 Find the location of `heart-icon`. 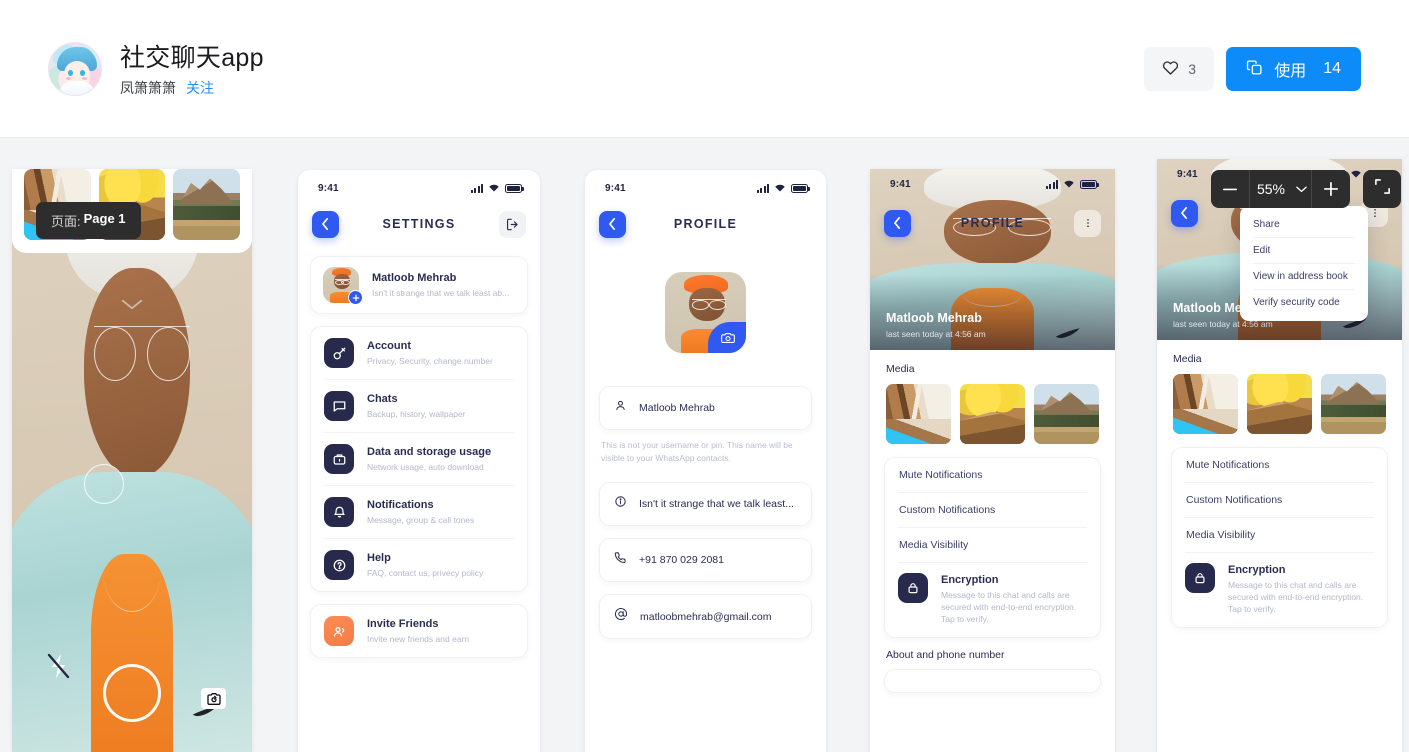

heart-icon is located at coordinates (1170, 69).